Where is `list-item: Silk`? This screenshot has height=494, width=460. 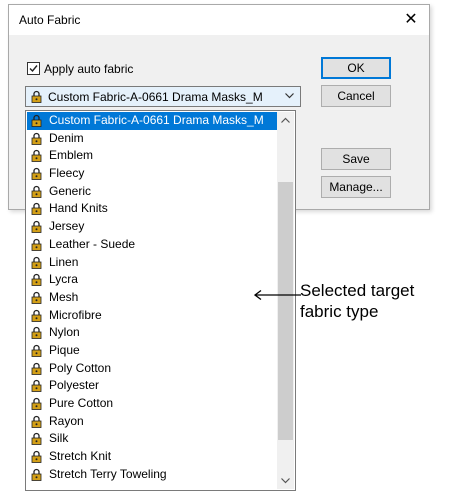
list-item: Silk is located at coordinates (152, 439).